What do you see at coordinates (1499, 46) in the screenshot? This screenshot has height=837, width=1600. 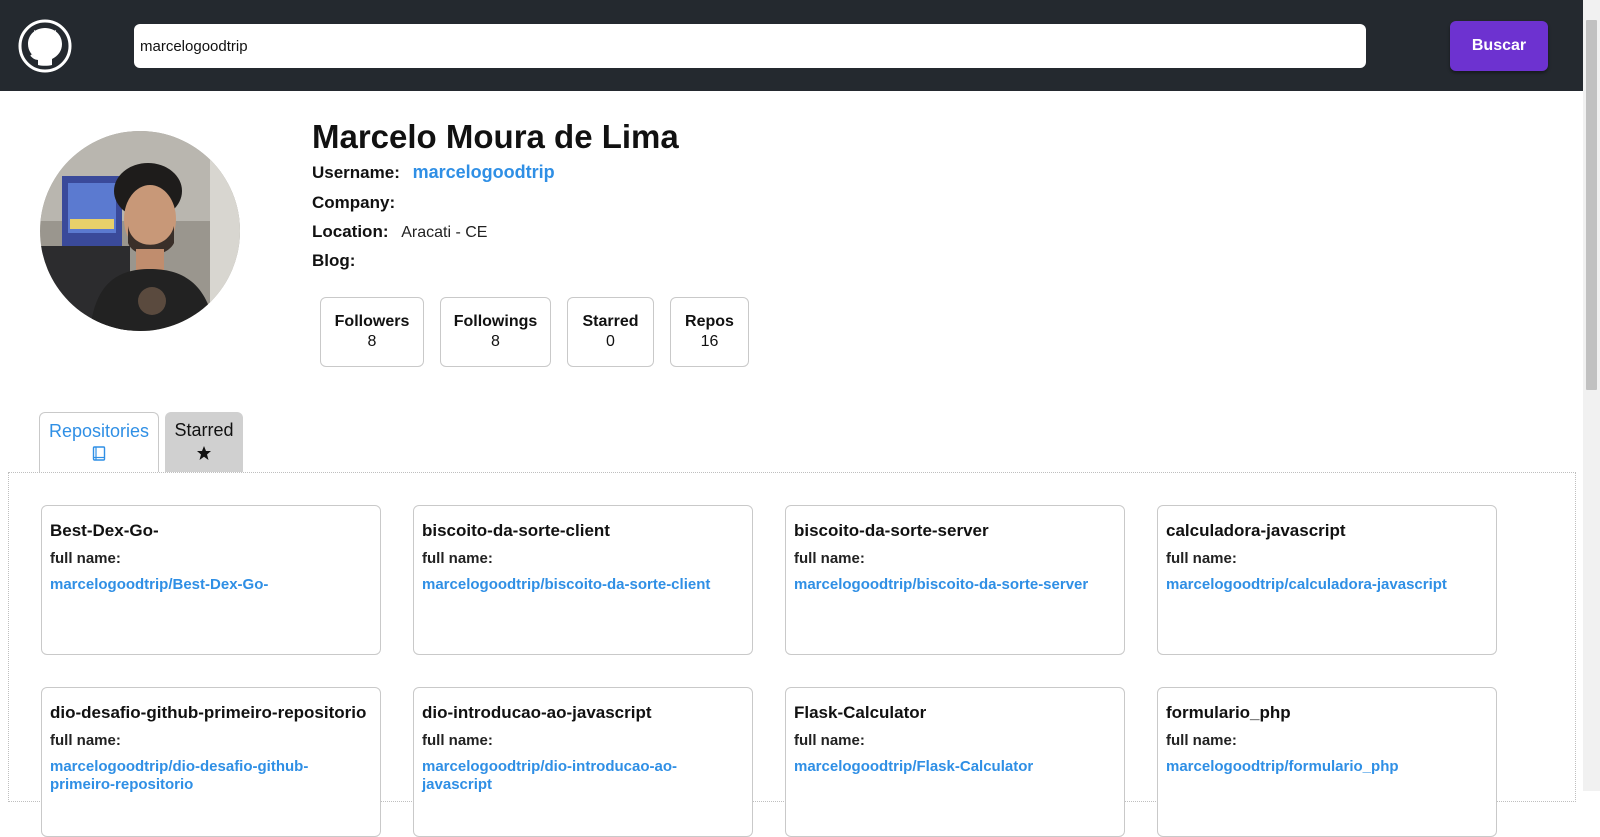 I see `search-button: Buscar` at bounding box center [1499, 46].